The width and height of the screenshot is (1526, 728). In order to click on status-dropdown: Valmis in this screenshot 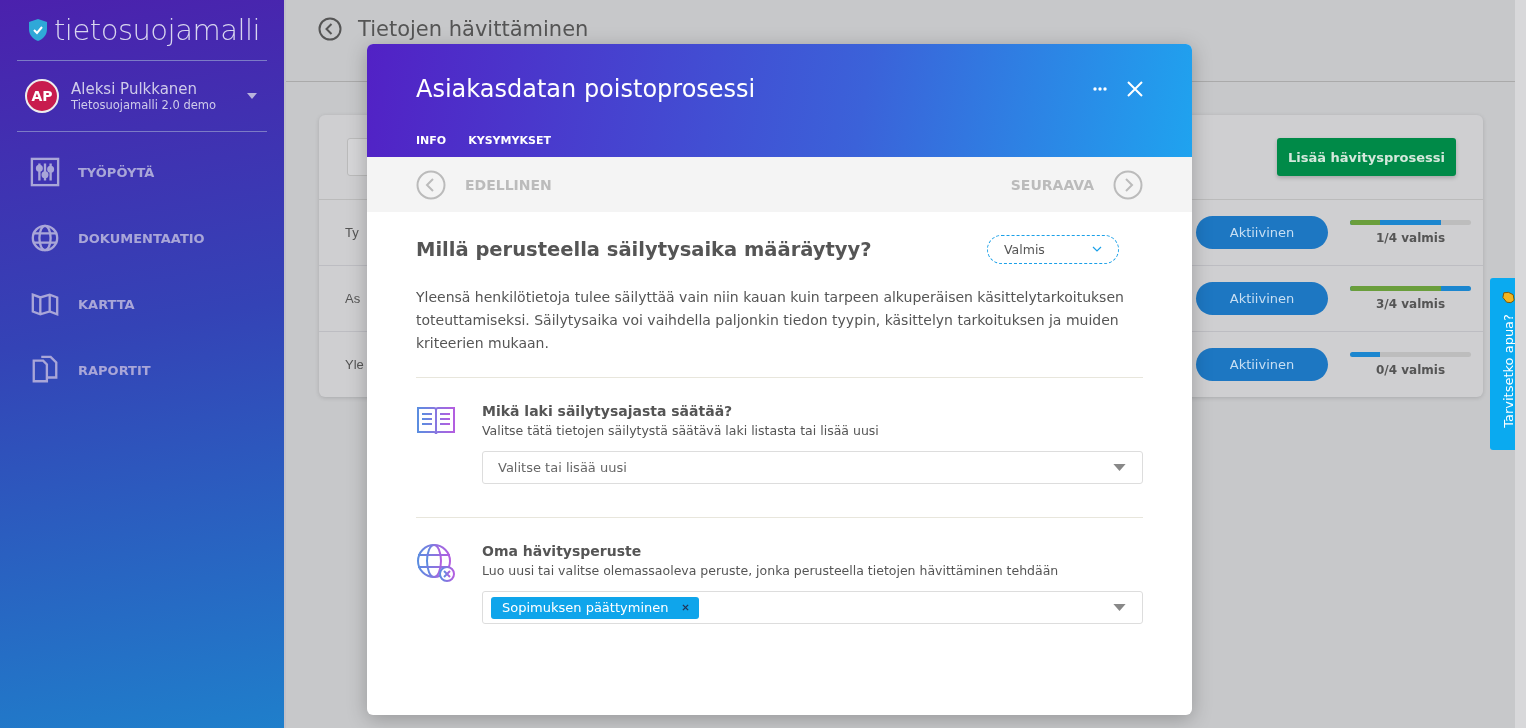, I will do `click(1053, 249)`.